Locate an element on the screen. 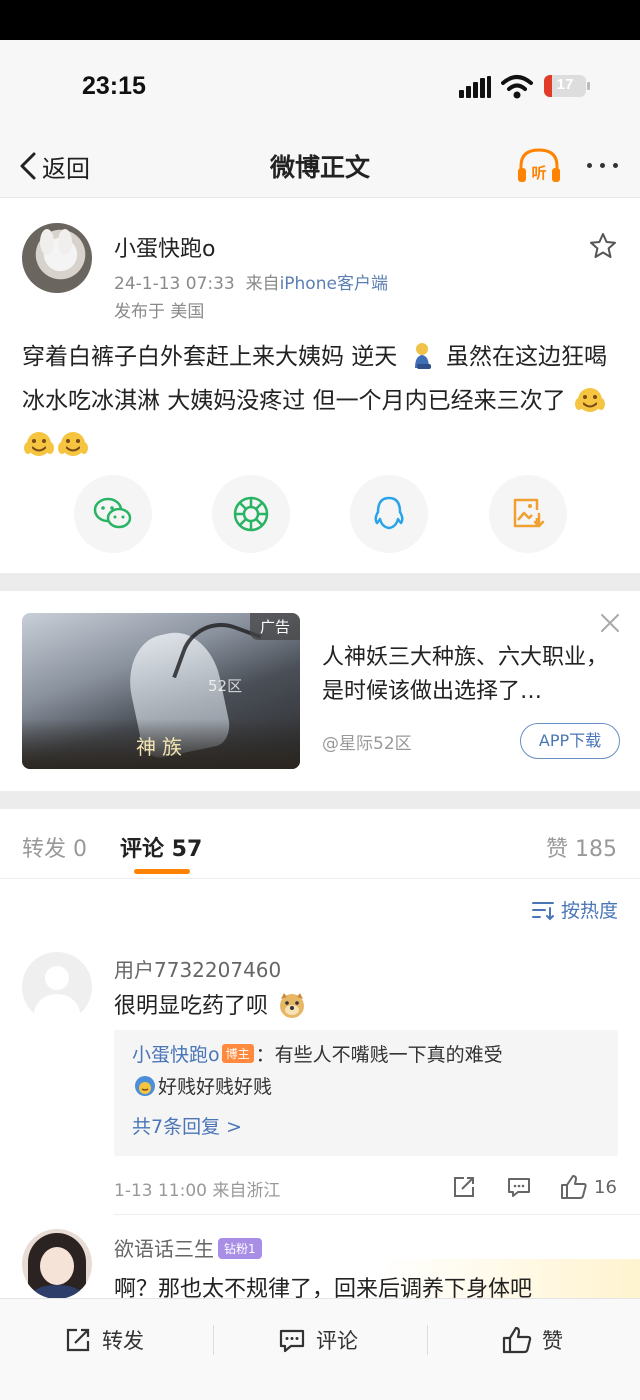 Image resolution: width=640 pixels, height=1400 pixels. comment-button: 评论 is located at coordinates (318, 1340).